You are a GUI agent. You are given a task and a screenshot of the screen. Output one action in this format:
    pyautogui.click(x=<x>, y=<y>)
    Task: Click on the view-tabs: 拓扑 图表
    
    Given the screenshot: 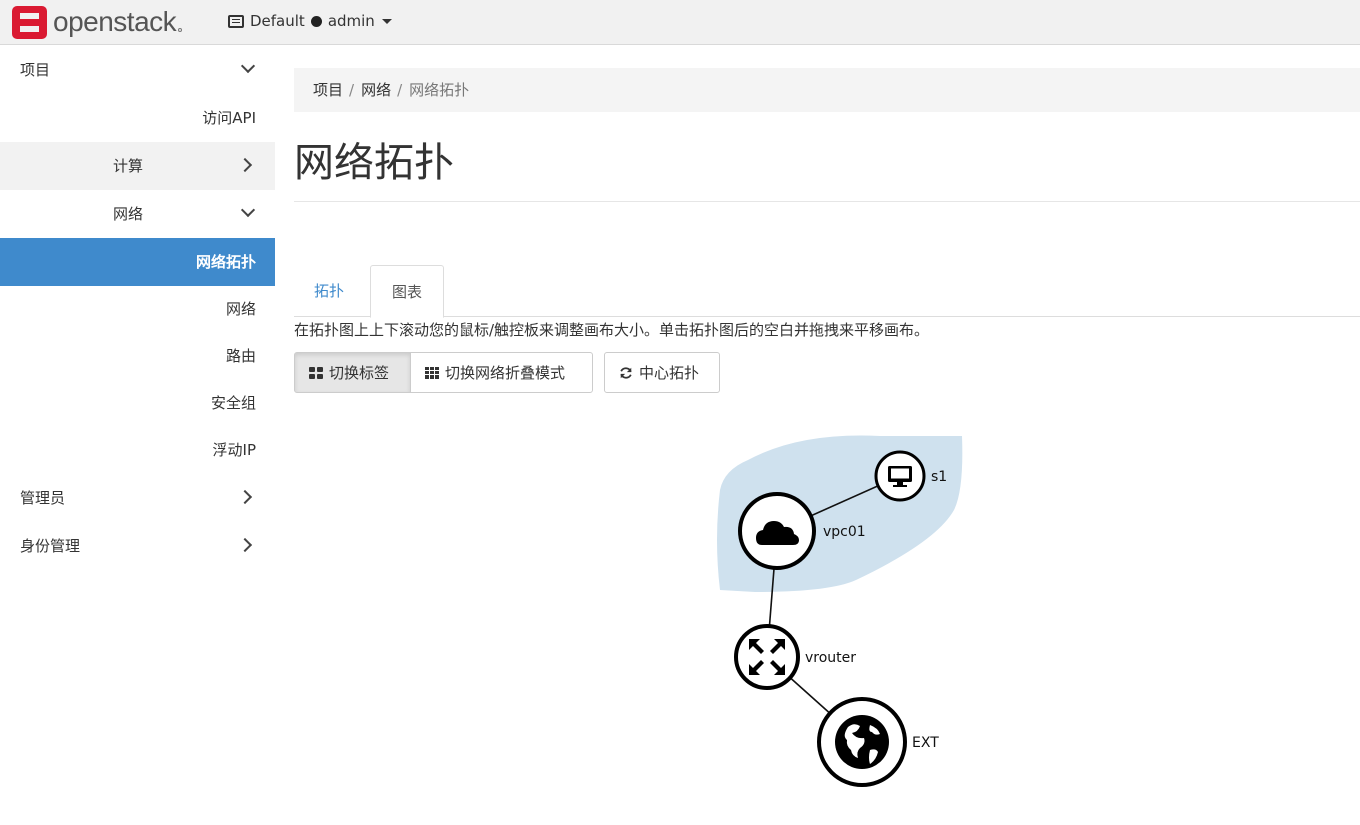 What is the action you would take?
    pyautogui.click(x=827, y=291)
    